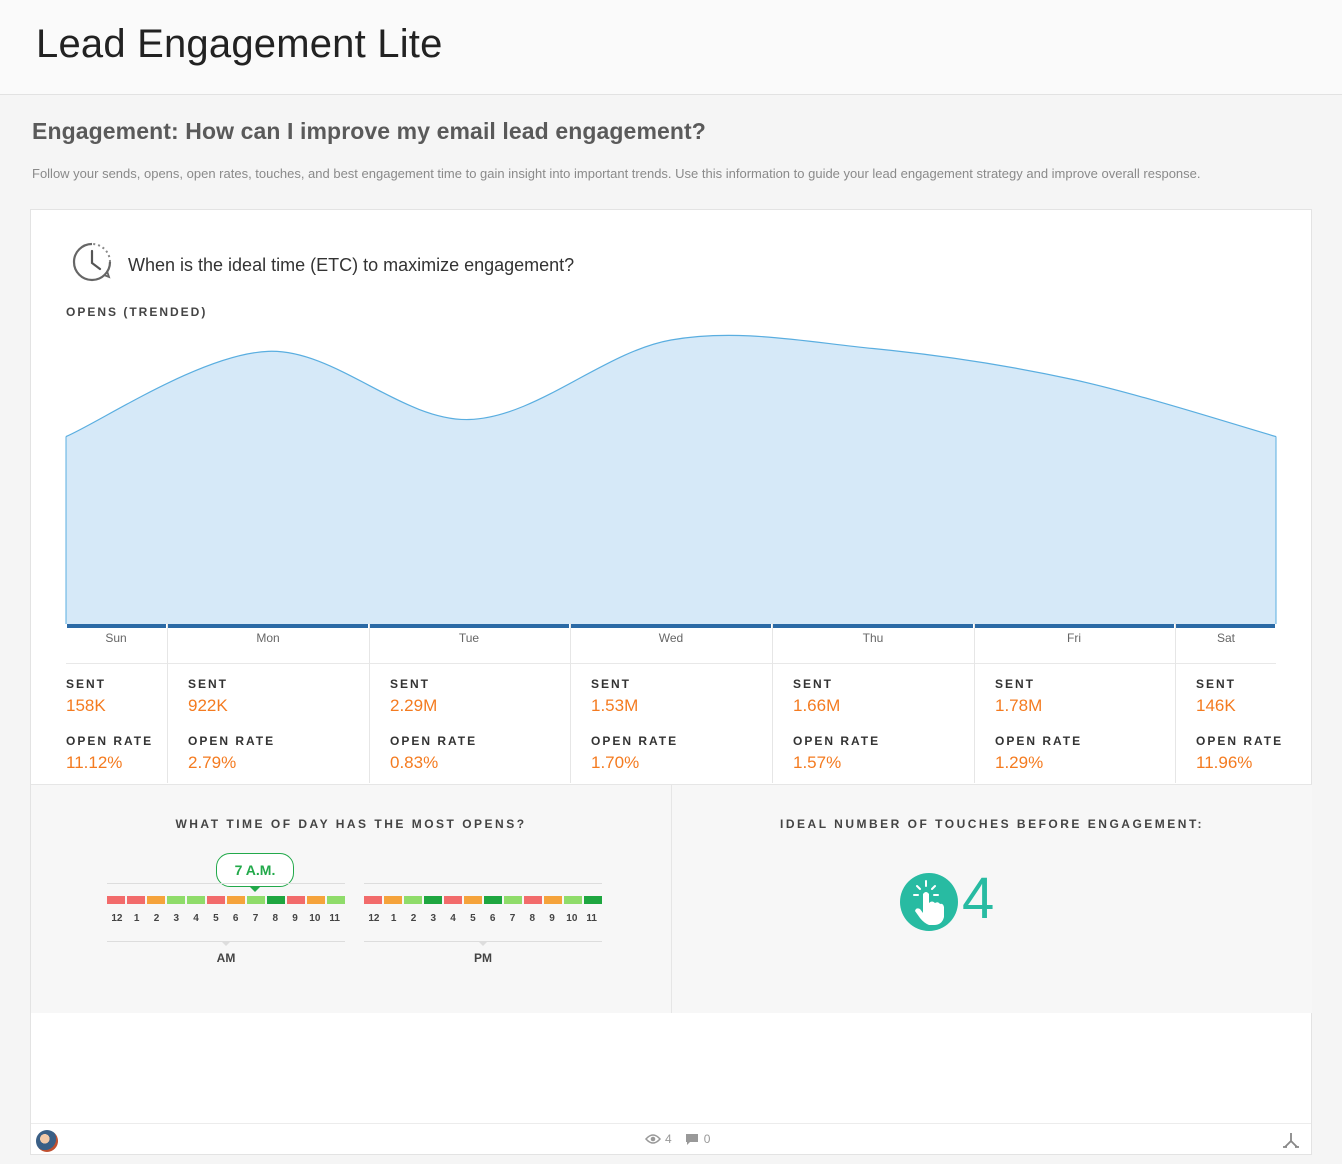 The height and width of the screenshot is (1164, 1342). Describe the element at coordinates (156, 918) in the screenshot. I see `hour-label: 2` at that location.